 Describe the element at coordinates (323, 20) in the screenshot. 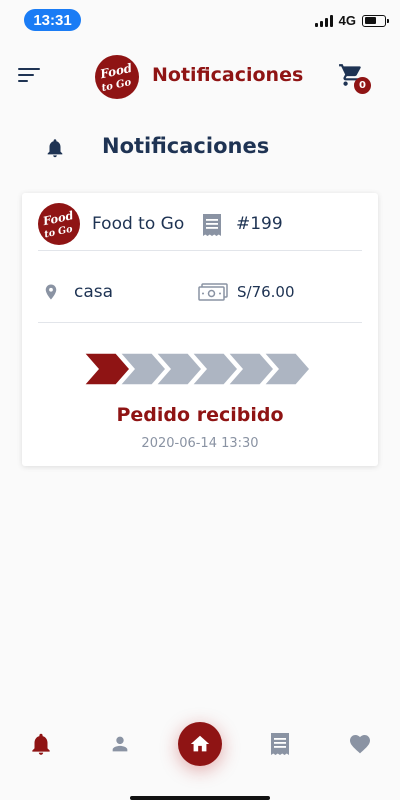

I see `signal-icon` at that location.